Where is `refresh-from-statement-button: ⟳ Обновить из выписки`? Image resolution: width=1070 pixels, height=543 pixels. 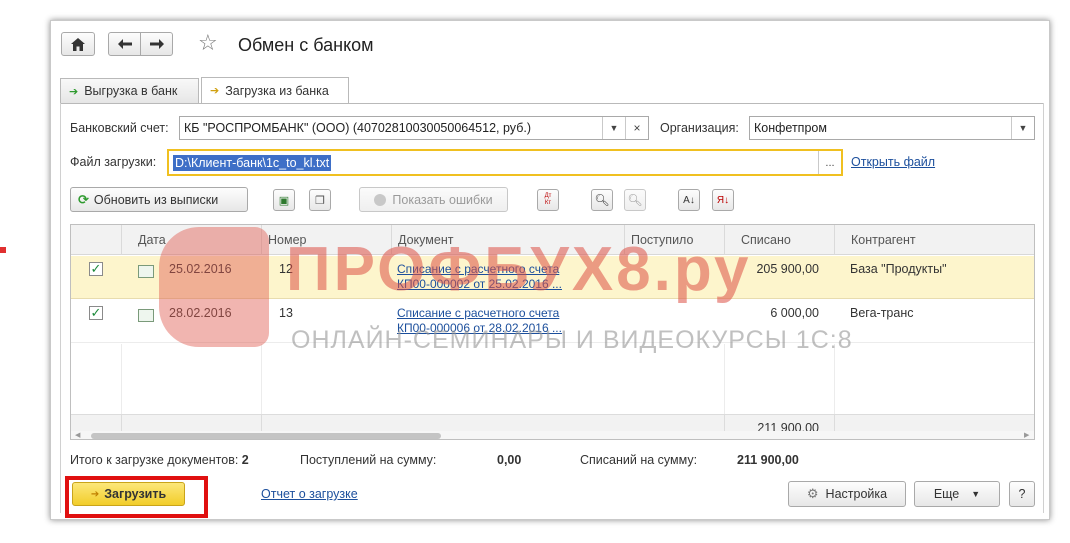 refresh-from-statement-button: ⟳ Обновить из выписки is located at coordinates (159, 199).